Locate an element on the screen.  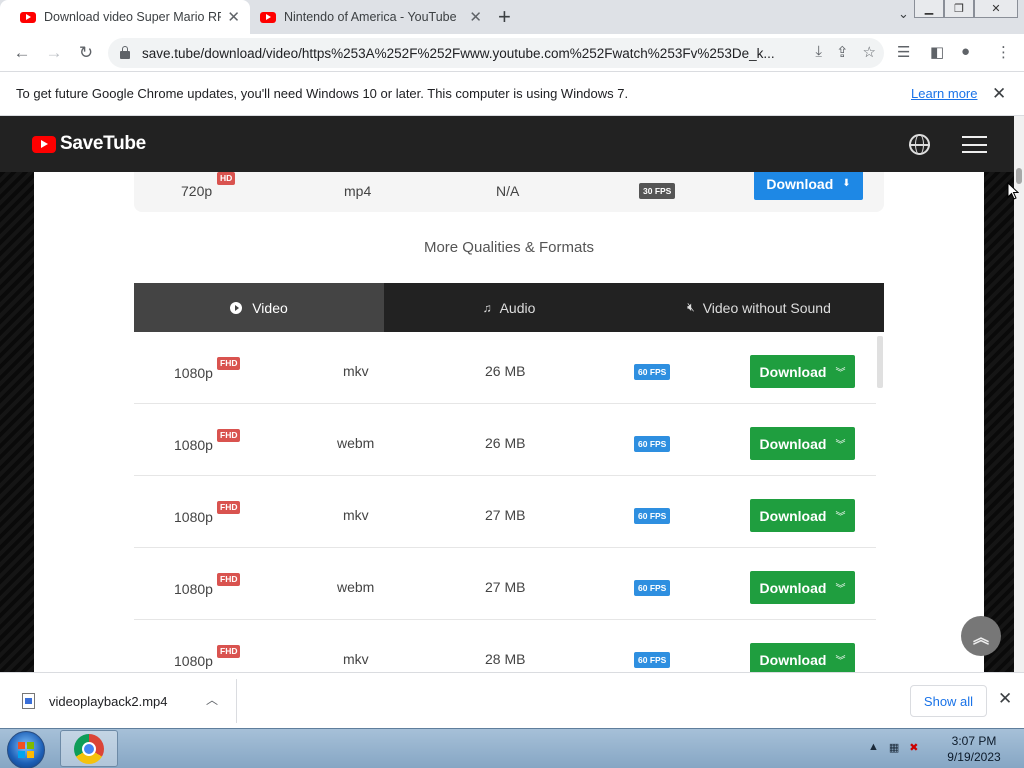
music-note-icon: ♫ is located at coordinates (487, 307).